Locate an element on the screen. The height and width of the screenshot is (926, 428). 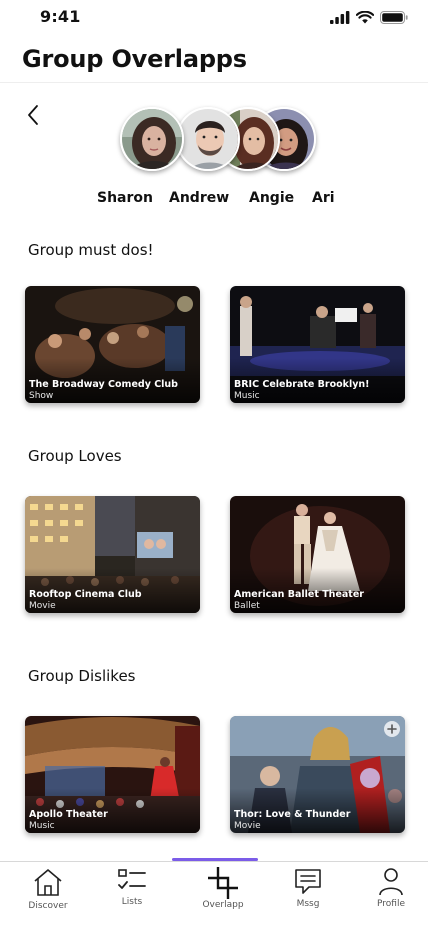
nav-item-mssg: Mssg is located at coordinates (308, 894).